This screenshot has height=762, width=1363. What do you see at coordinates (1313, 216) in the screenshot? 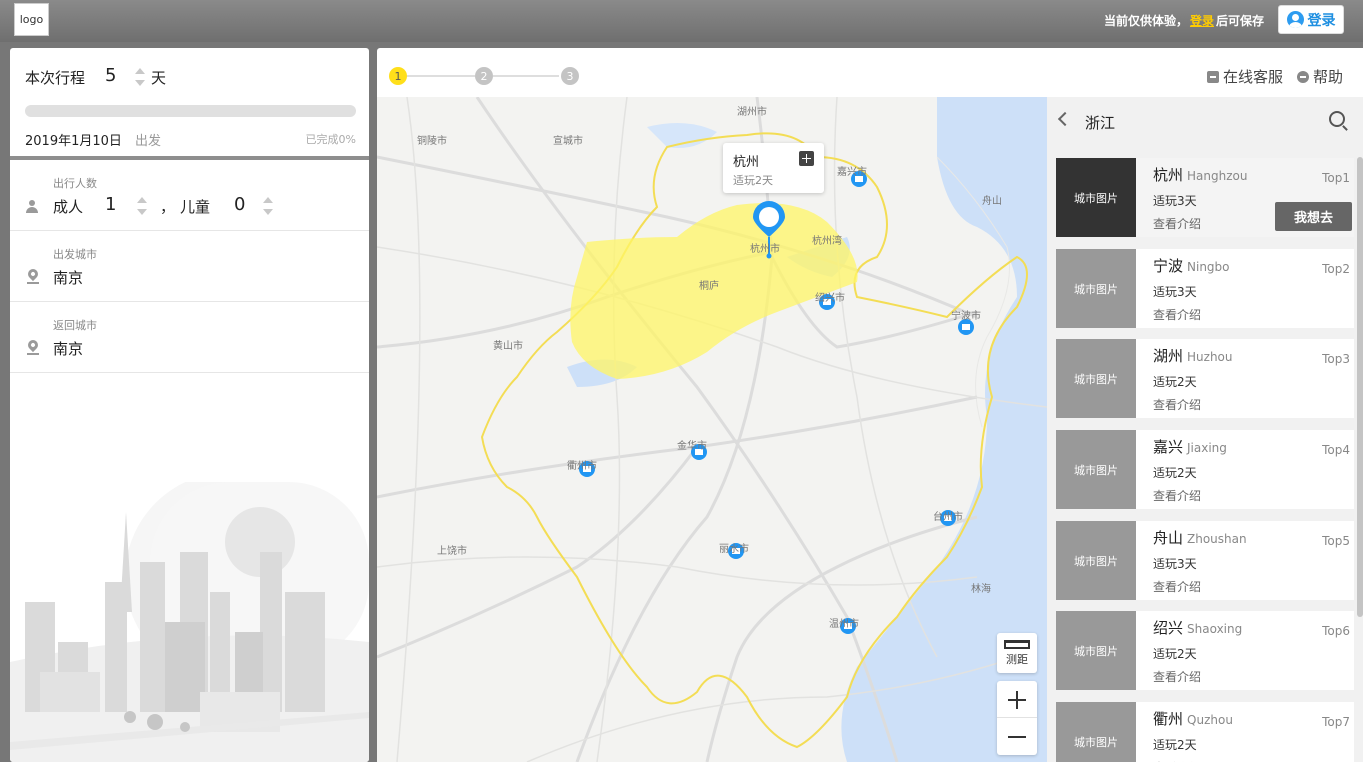
I see `want-to-go-button: 我想去` at bounding box center [1313, 216].